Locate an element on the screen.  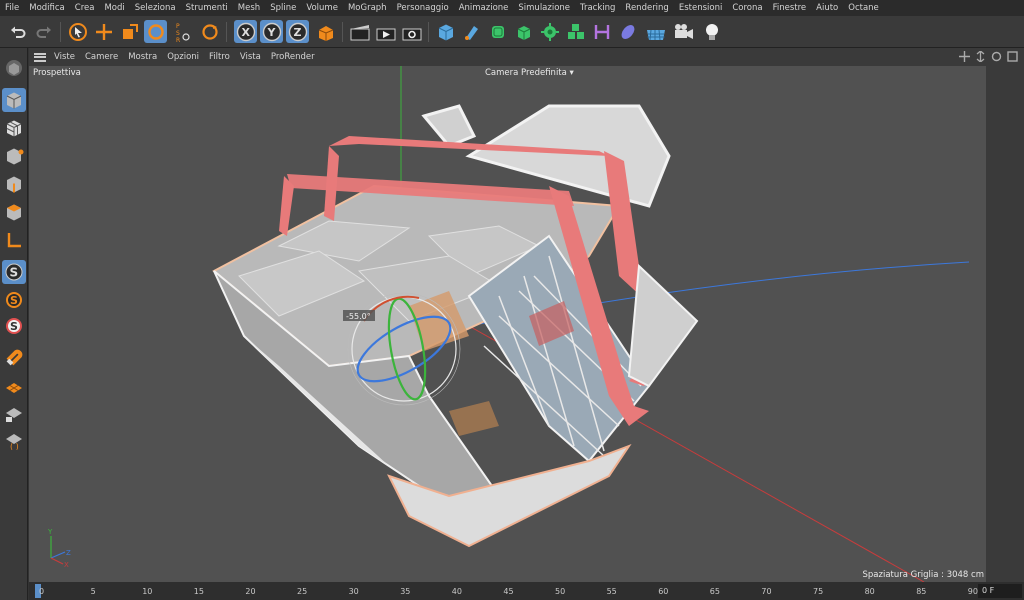
view-axis-indicator: Y Z X is located at coordinates (59, 548).